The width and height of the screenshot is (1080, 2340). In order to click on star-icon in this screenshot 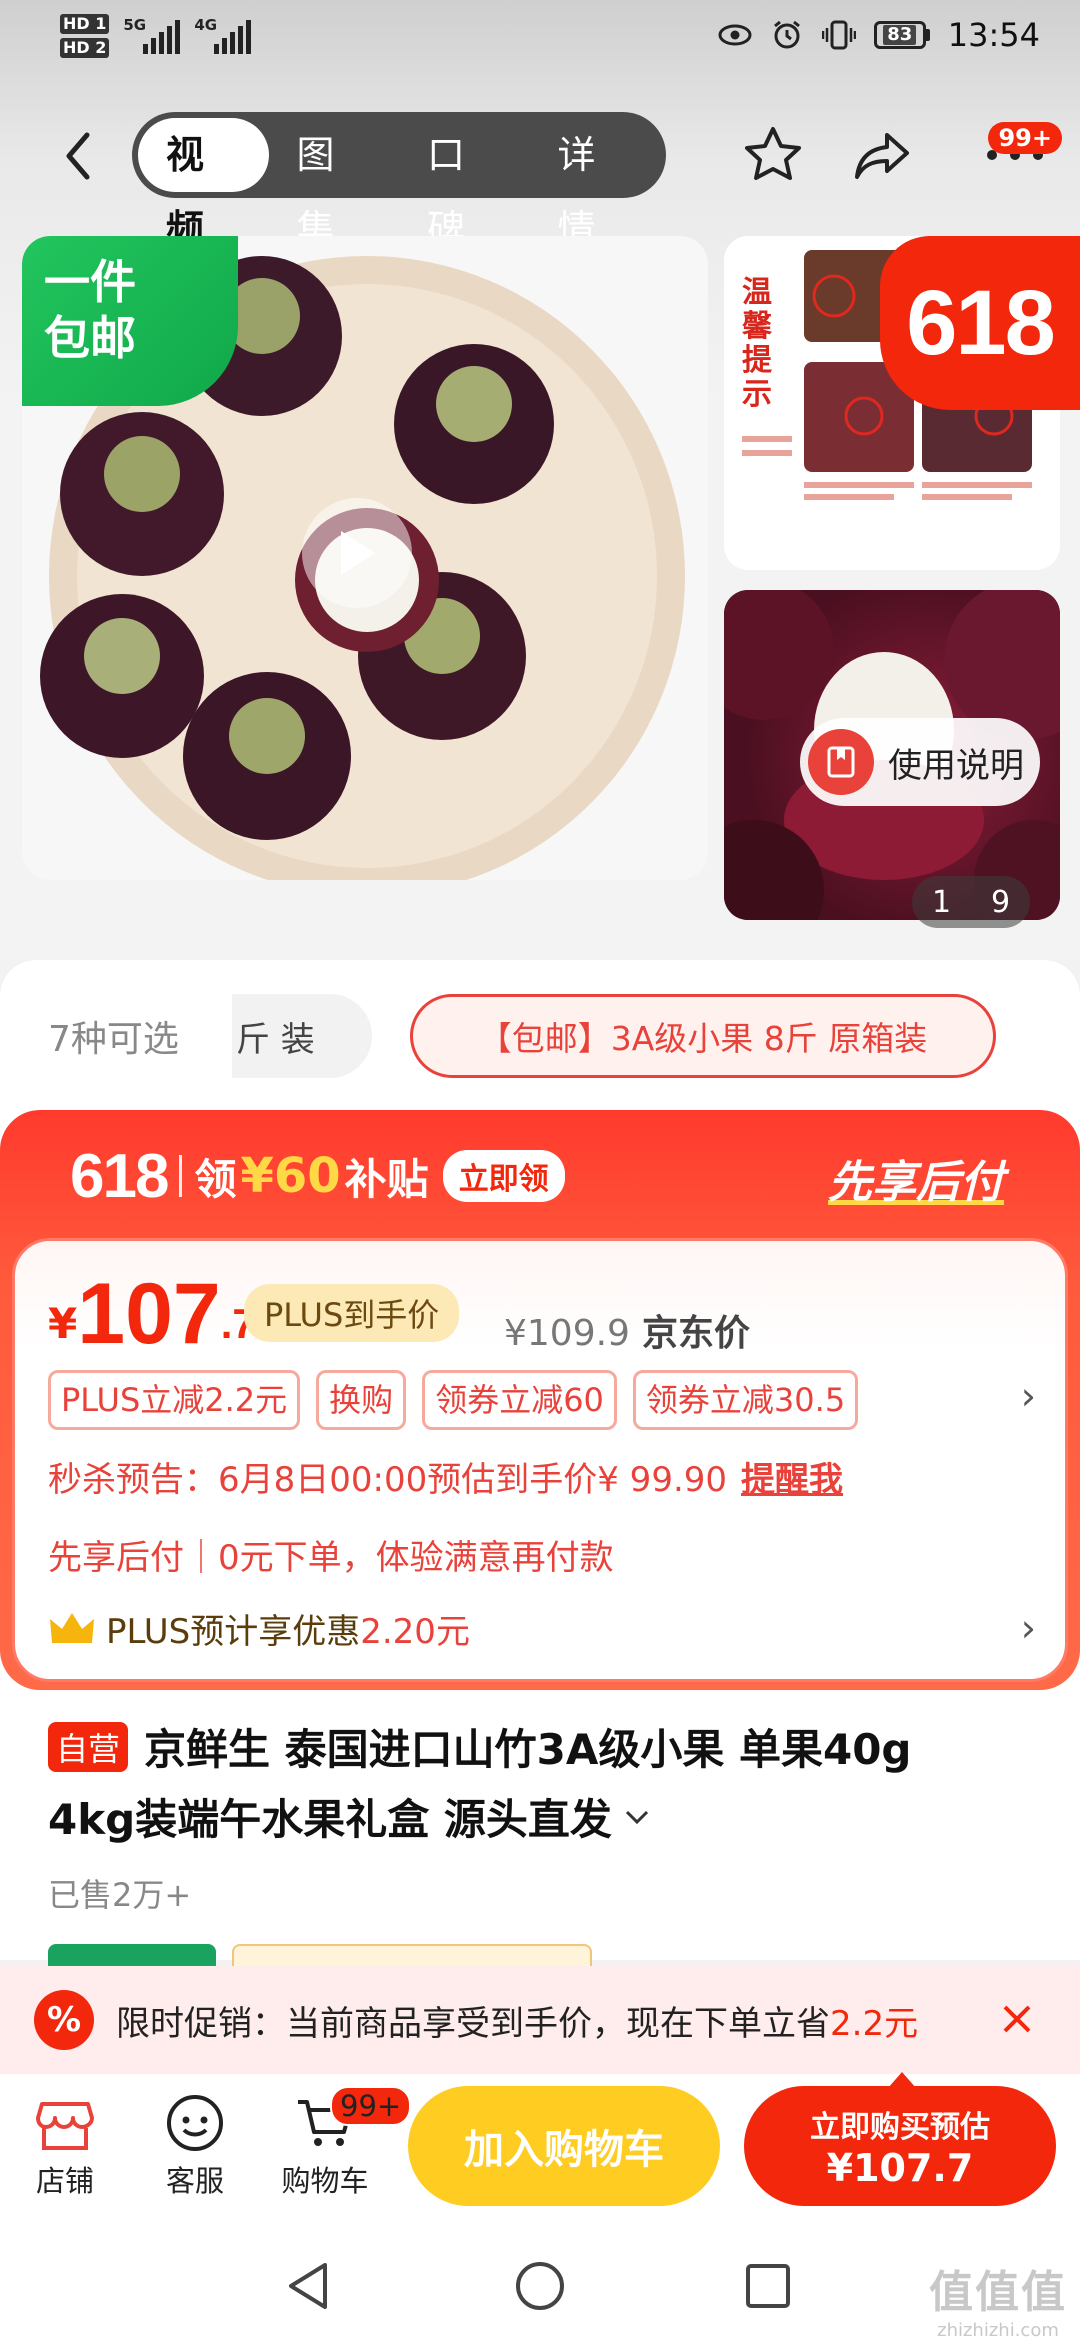, I will do `click(773, 153)`.